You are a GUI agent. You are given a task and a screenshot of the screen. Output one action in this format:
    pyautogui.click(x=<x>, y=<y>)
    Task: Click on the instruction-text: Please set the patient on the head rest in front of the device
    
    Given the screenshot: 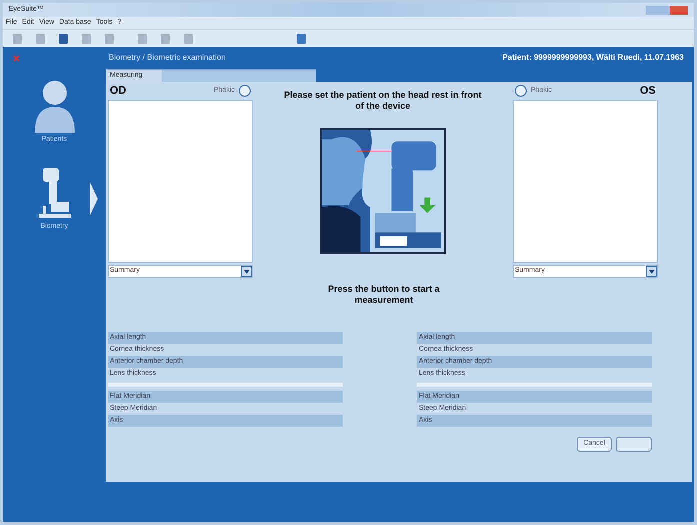 What is the action you would take?
    pyautogui.click(x=383, y=101)
    